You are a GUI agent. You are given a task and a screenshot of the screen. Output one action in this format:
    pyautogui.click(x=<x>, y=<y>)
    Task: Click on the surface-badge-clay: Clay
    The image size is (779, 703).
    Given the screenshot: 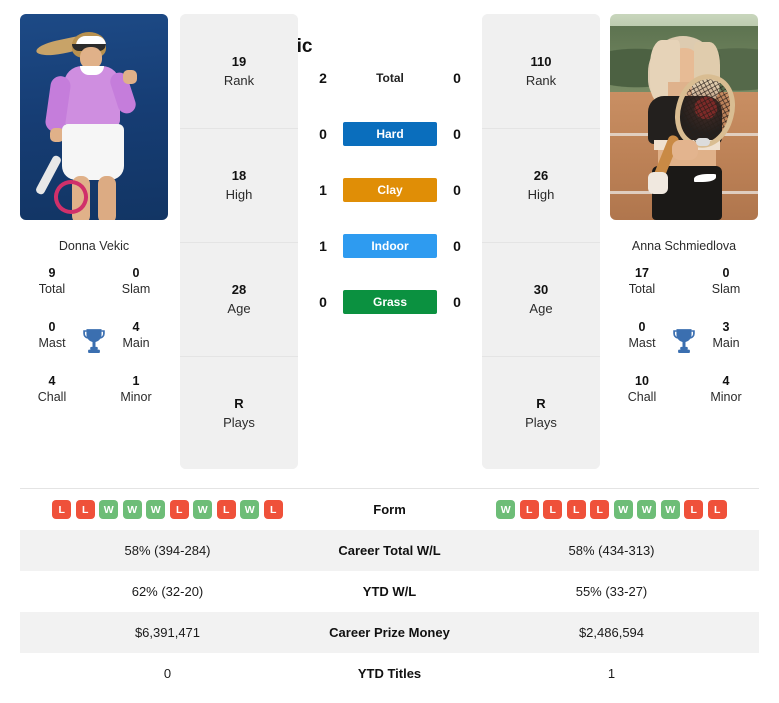 What is the action you would take?
    pyautogui.click(x=390, y=190)
    